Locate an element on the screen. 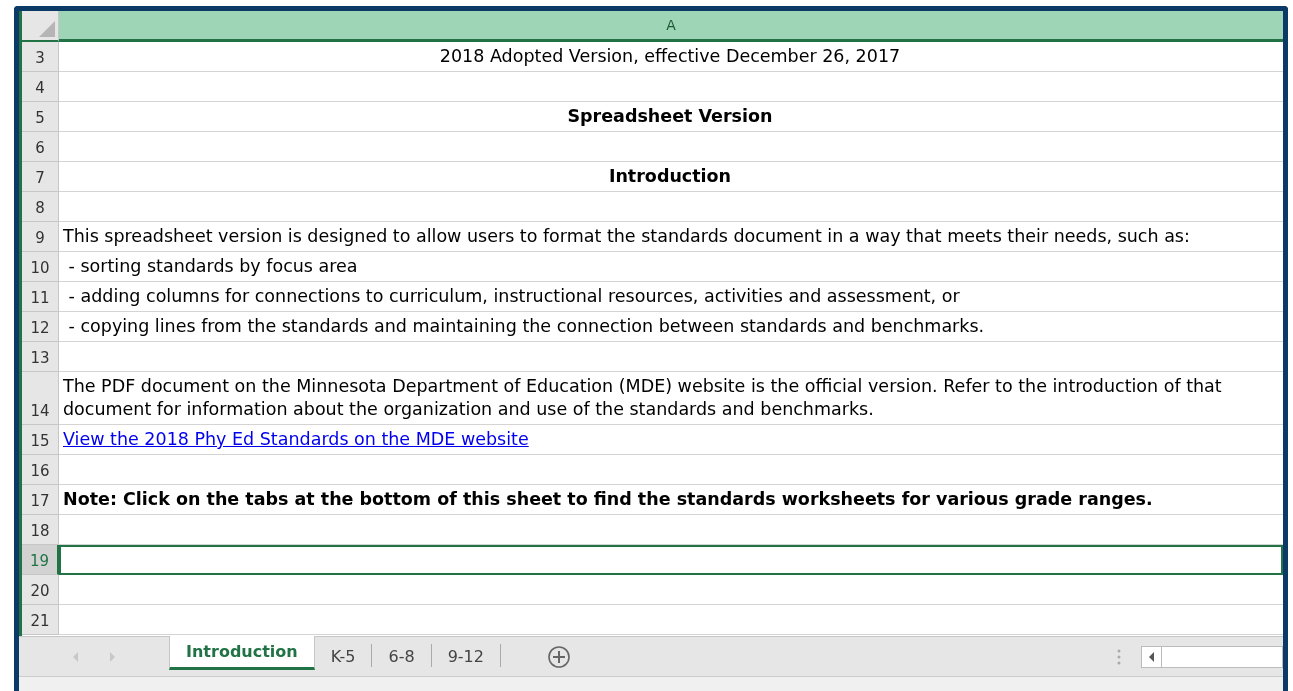 Image resolution: width=1293 pixels, height=691 pixels. row-number: 15 is located at coordinates (40, 440).